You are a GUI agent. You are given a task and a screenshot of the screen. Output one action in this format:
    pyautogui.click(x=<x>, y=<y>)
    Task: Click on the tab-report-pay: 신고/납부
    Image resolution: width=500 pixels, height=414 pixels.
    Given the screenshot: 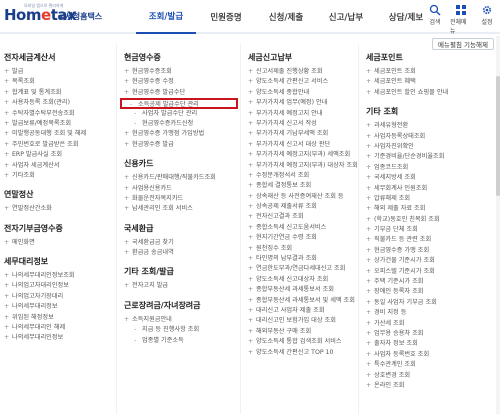 What is the action you would take?
    pyautogui.click(x=346, y=17)
    